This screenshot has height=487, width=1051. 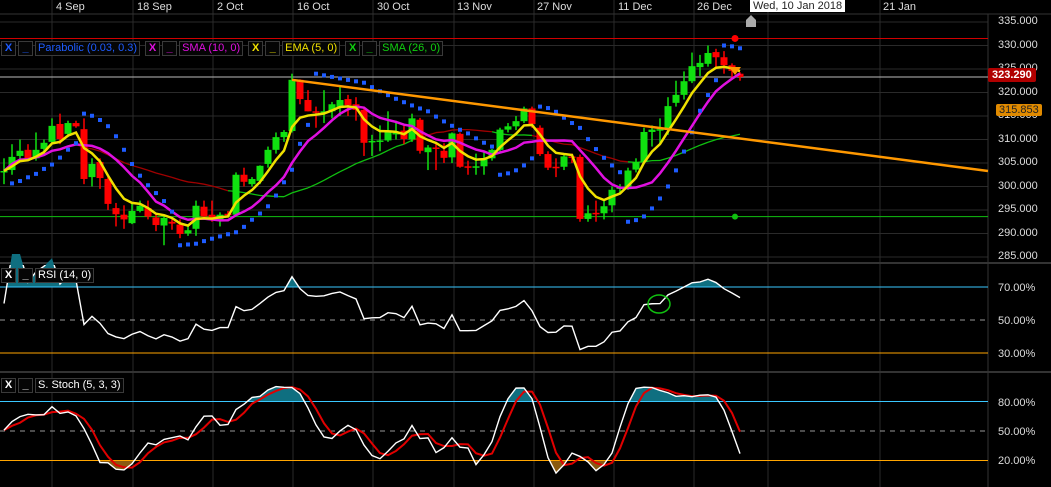 I want to click on stoch-tick-label: 80.00%, so click(x=1017, y=402).